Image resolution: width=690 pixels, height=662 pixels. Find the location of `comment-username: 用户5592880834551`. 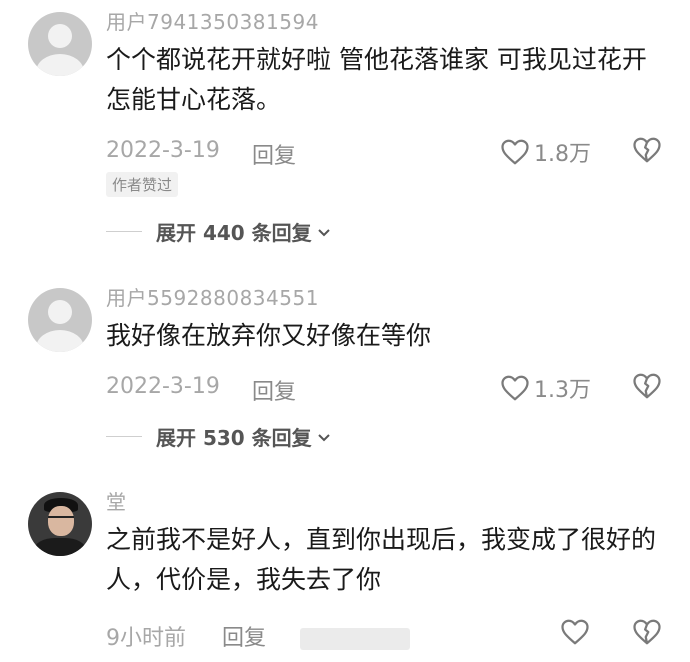

comment-username: 用户5592880834551 is located at coordinates (212, 296).